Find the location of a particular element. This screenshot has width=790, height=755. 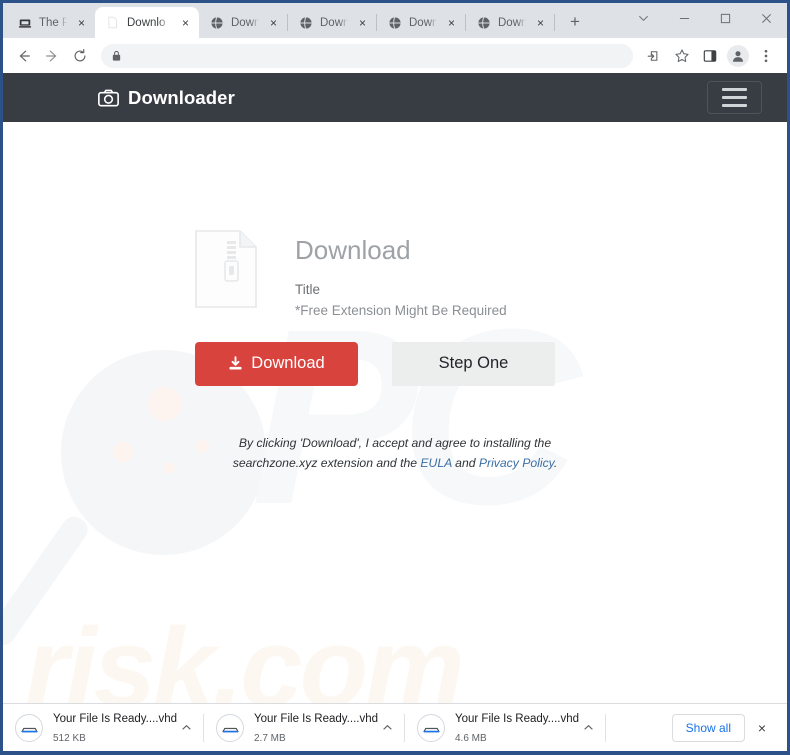

download-item: Your File Is Ready....vhd 2.7 MB is located at coordinates (304, 728).